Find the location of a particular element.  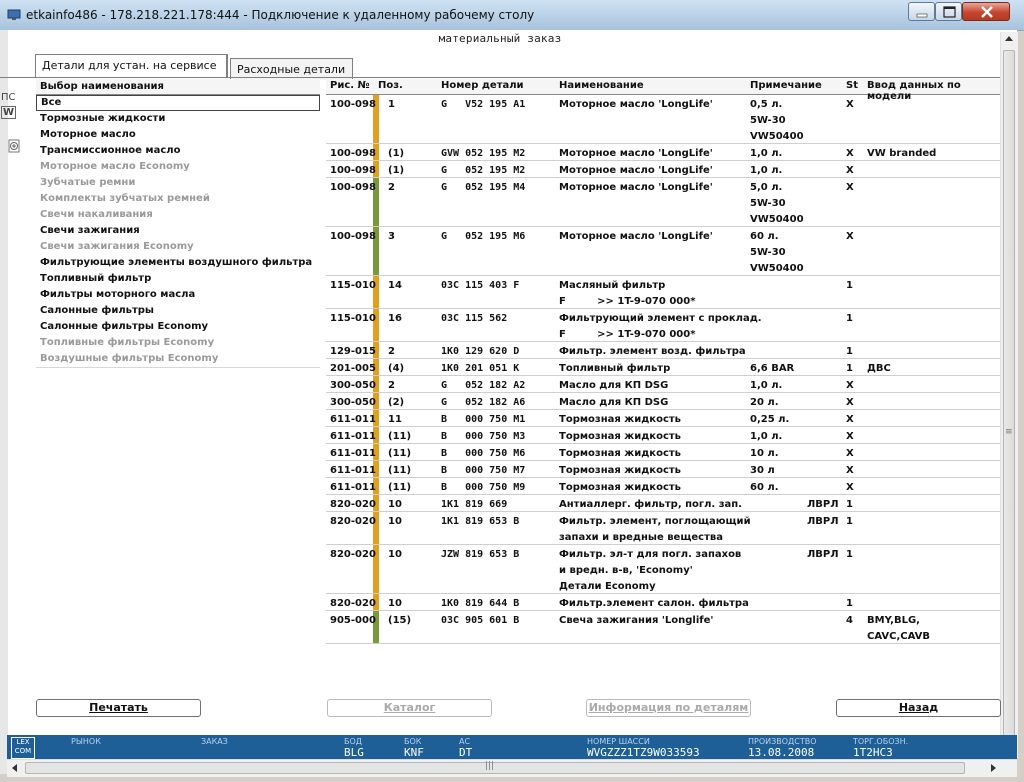

cell-model-data: VW branded is located at coordinates (902, 153).